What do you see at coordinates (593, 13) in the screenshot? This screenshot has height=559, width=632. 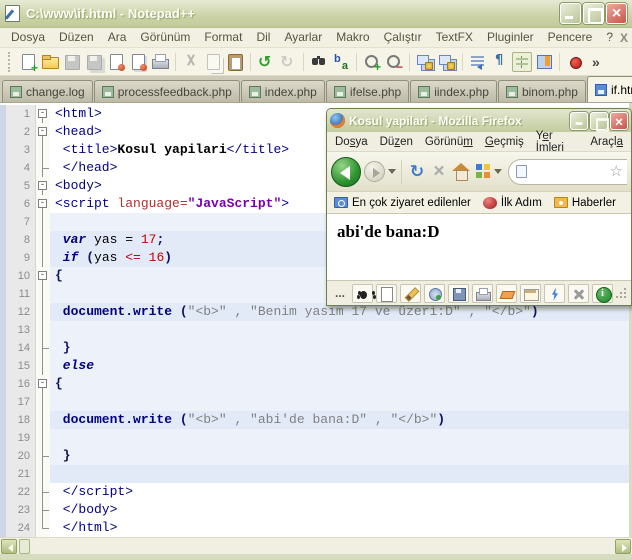 I see `maximize-button` at bounding box center [593, 13].